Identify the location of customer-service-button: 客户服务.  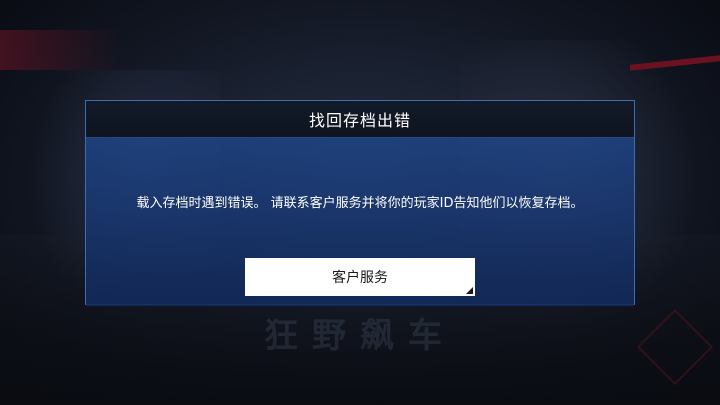
(360, 277).